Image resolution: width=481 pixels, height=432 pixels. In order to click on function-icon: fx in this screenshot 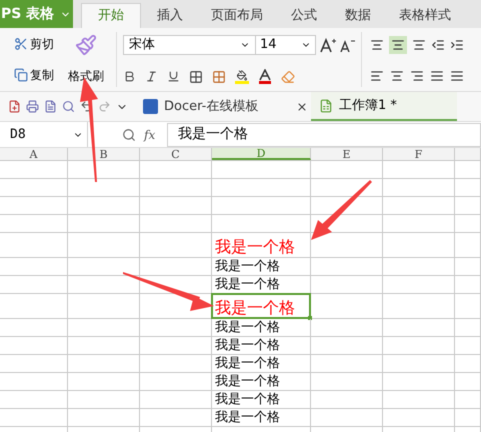, I will do `click(150, 135)`.